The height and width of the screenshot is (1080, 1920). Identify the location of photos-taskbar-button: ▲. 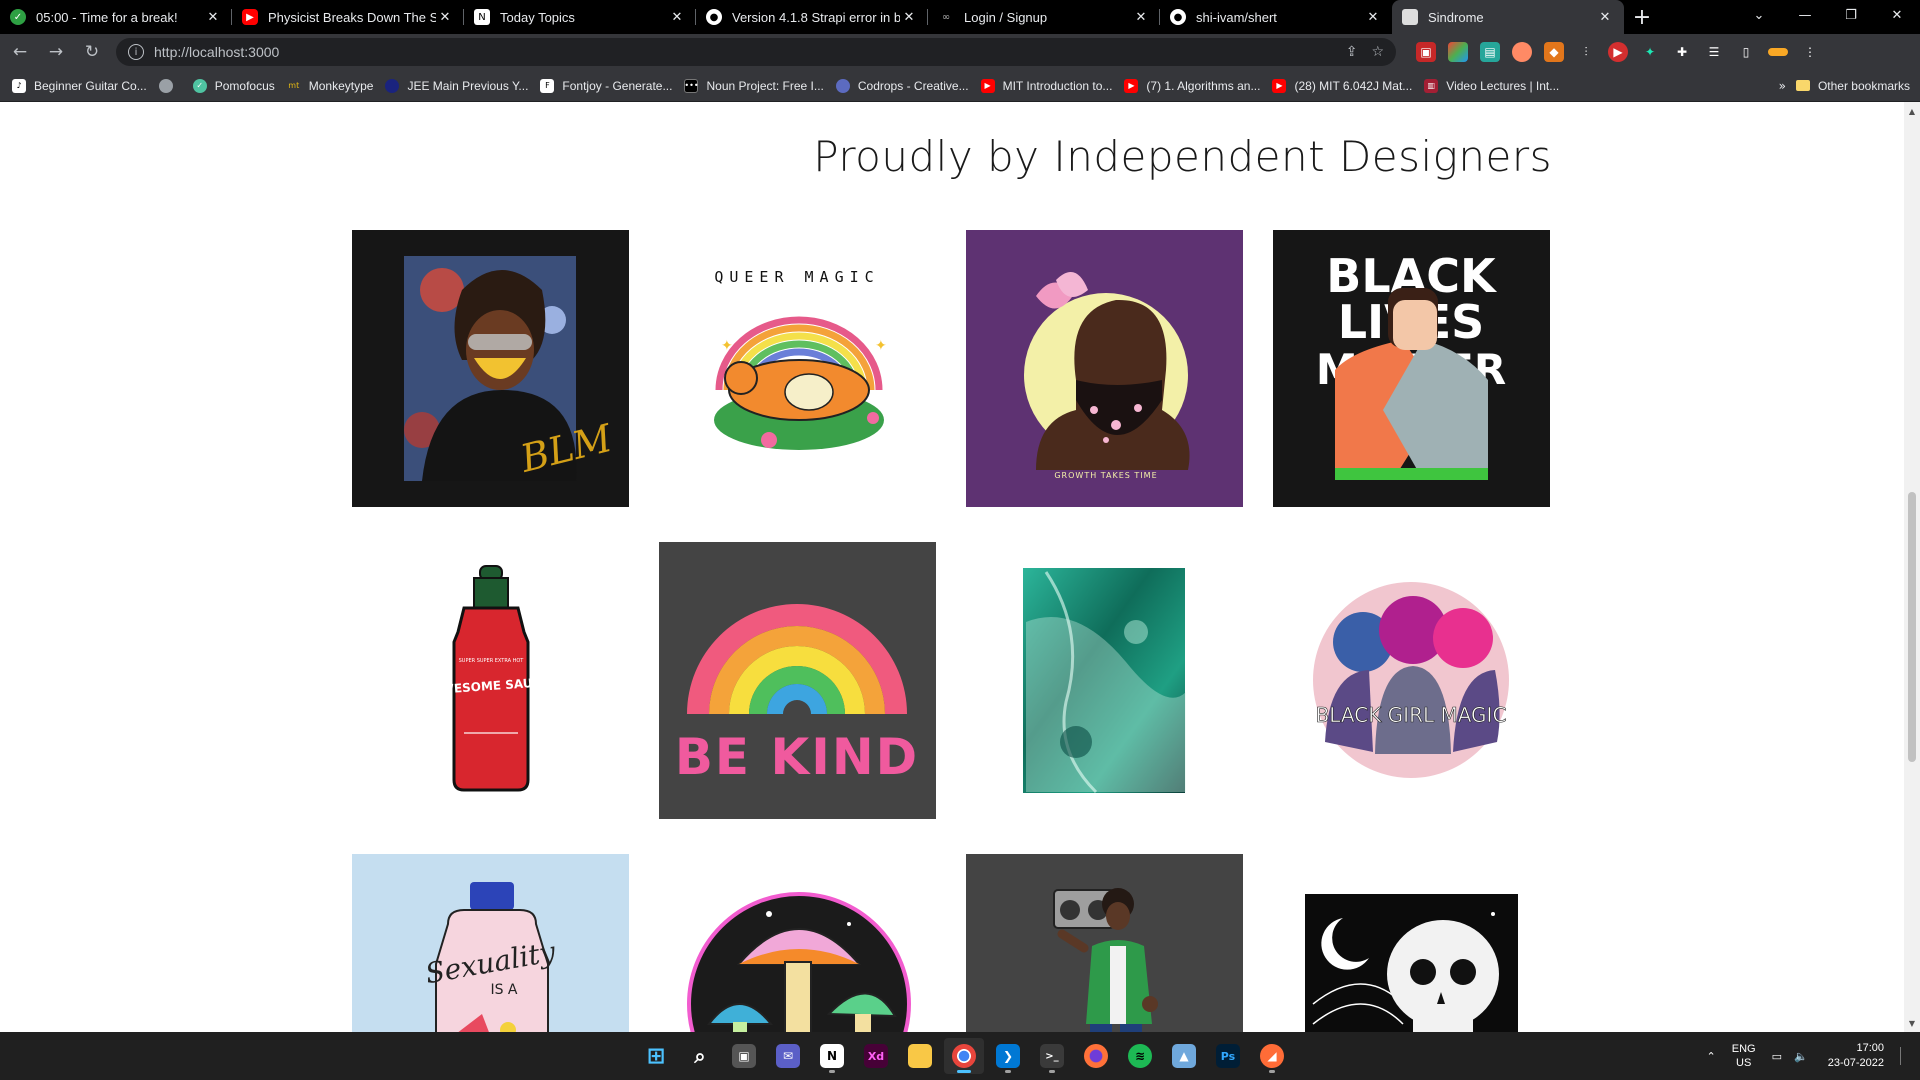
(1184, 1056).